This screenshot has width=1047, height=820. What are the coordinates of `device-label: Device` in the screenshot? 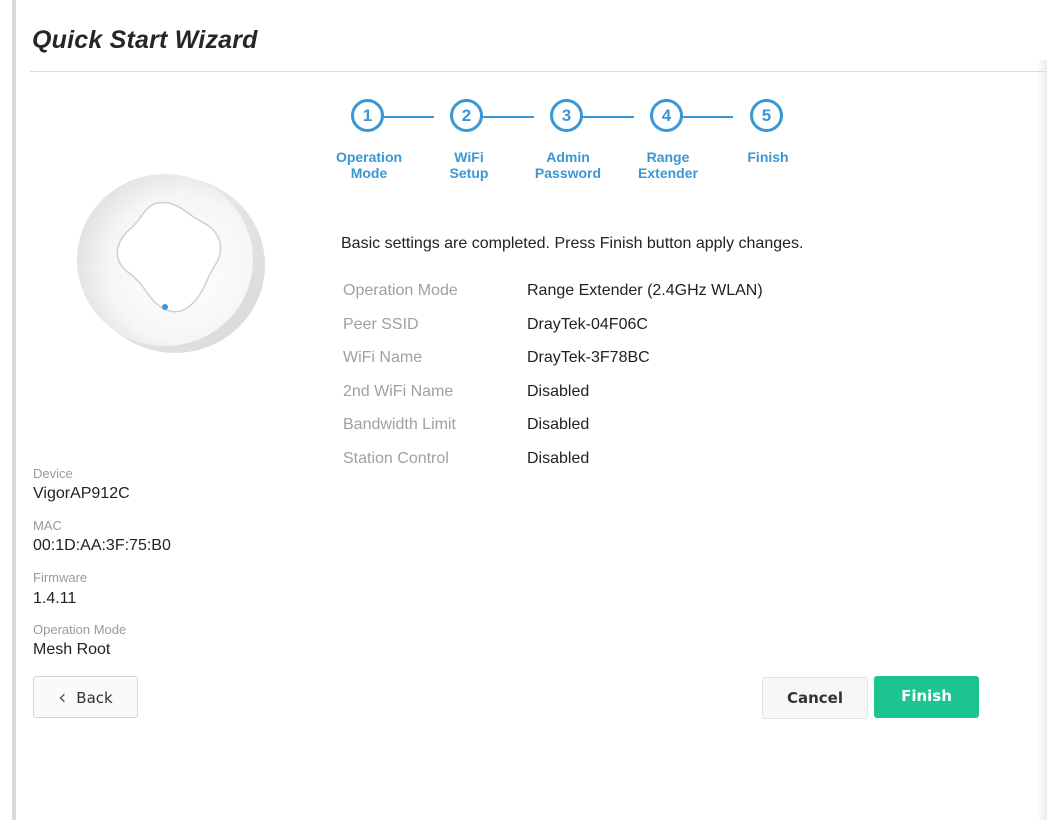 It's located at (53, 473).